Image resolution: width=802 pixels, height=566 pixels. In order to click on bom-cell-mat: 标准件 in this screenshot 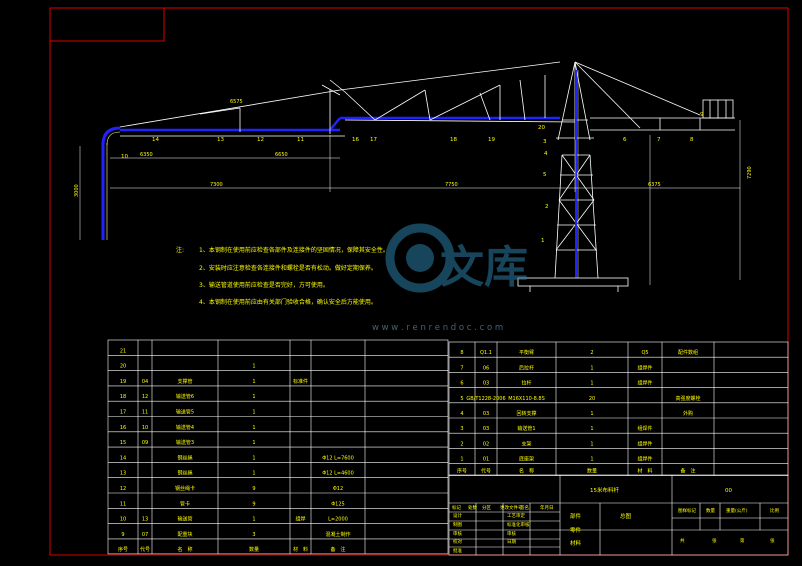, I will do `click(300, 381)`.